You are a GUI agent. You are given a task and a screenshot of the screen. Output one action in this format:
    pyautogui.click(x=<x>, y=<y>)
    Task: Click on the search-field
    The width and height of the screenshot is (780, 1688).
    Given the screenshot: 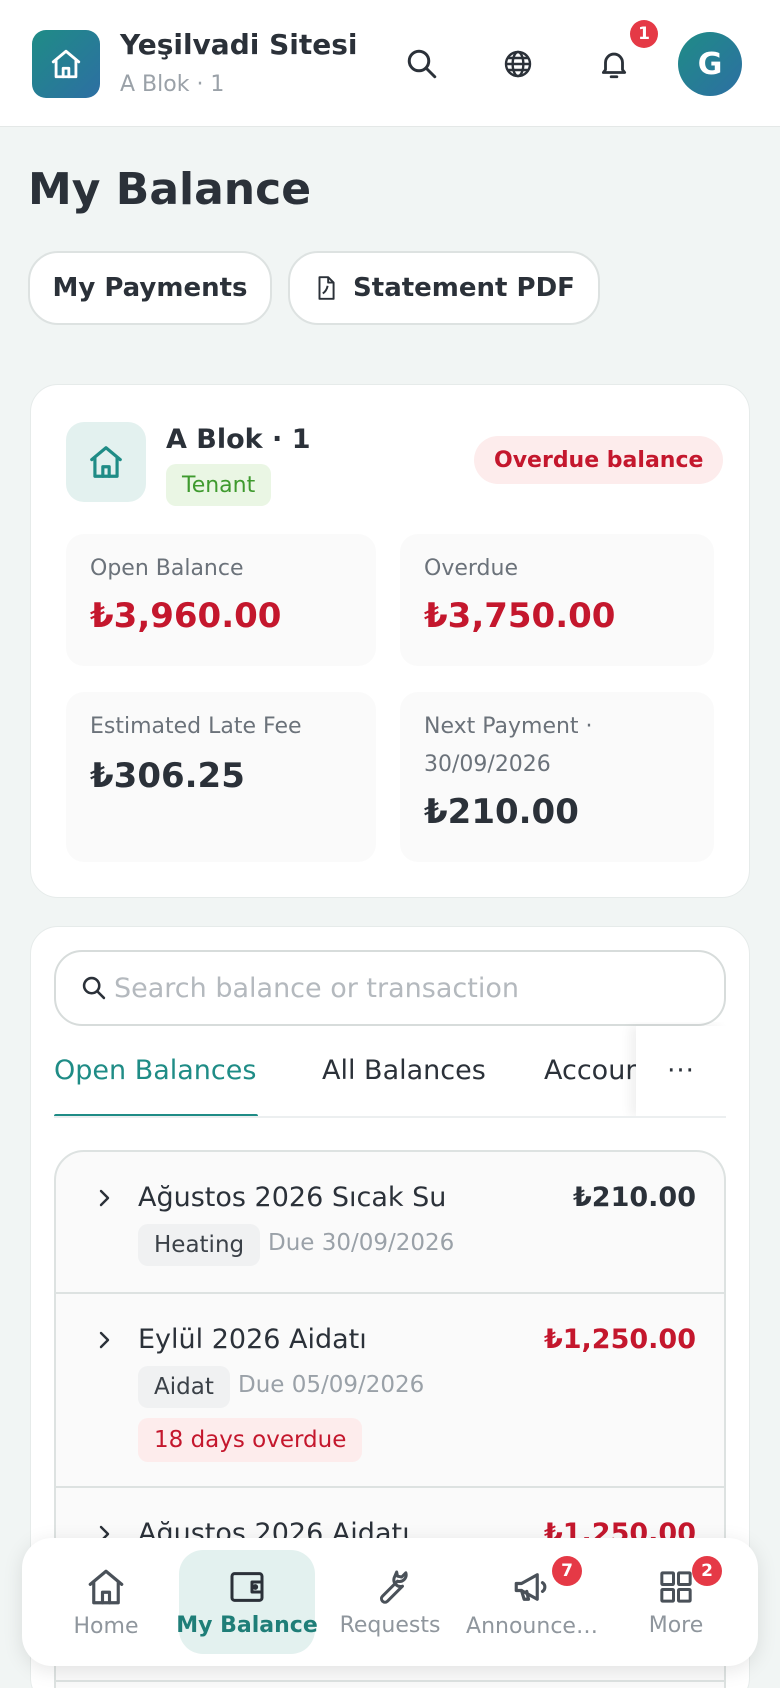 What is the action you would take?
    pyautogui.click(x=390, y=988)
    